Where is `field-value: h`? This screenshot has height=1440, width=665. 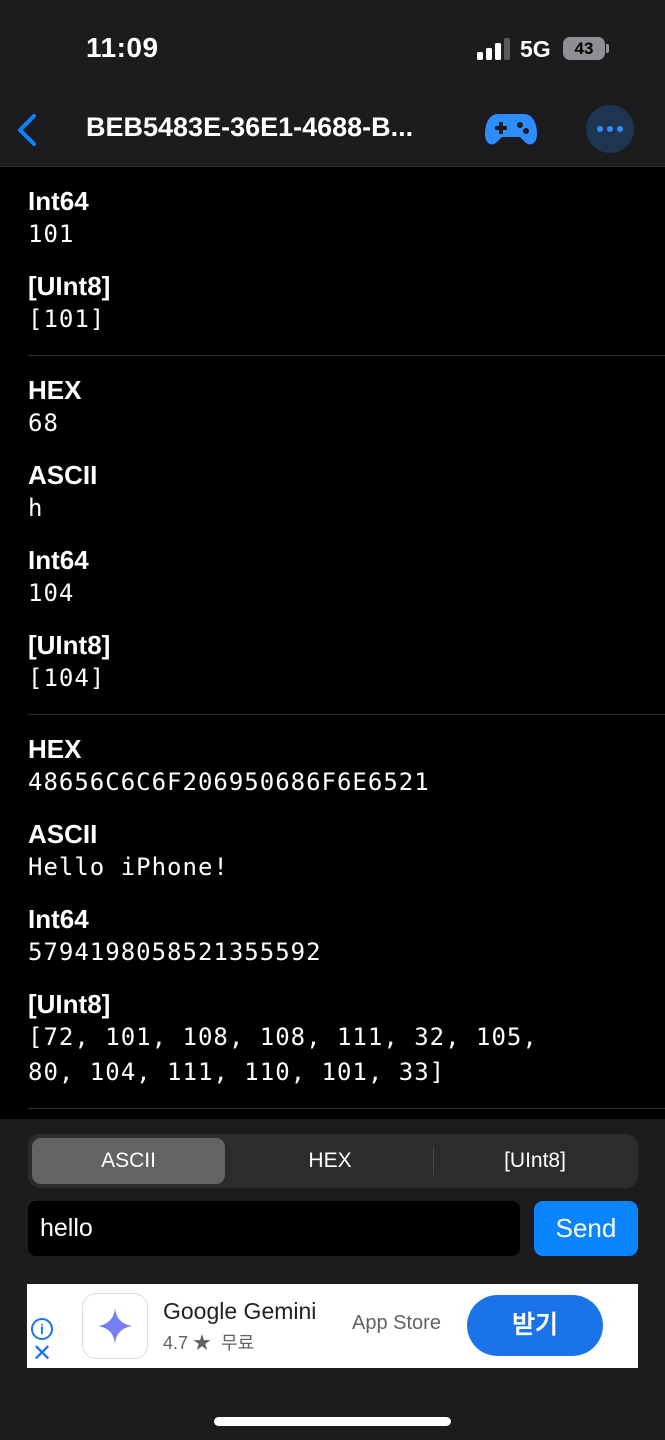 field-value: h is located at coordinates (36, 508).